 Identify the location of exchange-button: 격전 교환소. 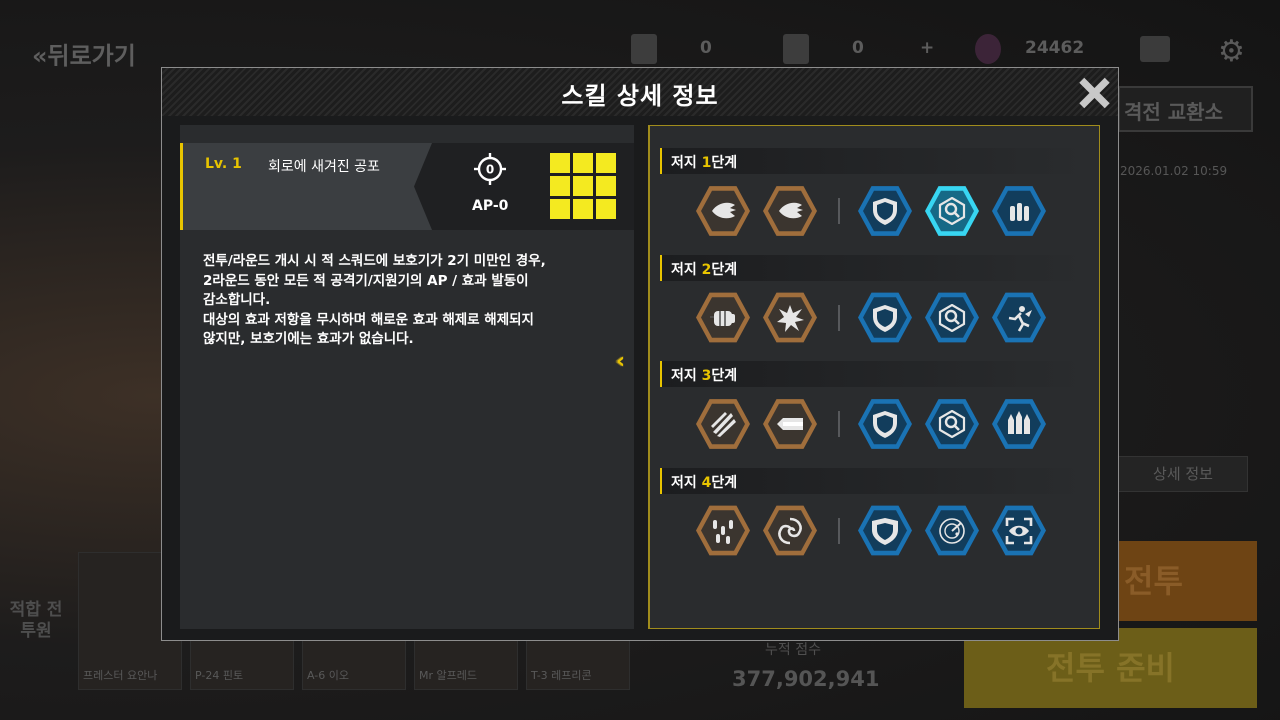
(1185, 109).